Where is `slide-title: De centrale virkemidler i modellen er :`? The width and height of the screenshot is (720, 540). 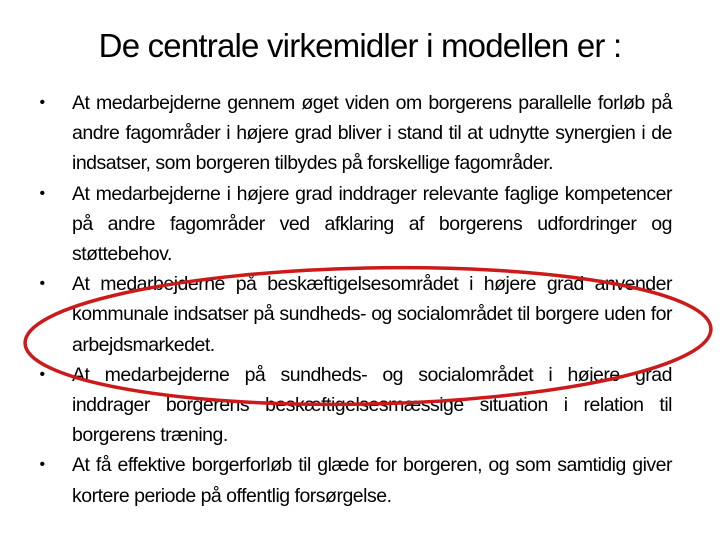 slide-title: De centrale virkemidler i modellen er : is located at coordinates (360, 45).